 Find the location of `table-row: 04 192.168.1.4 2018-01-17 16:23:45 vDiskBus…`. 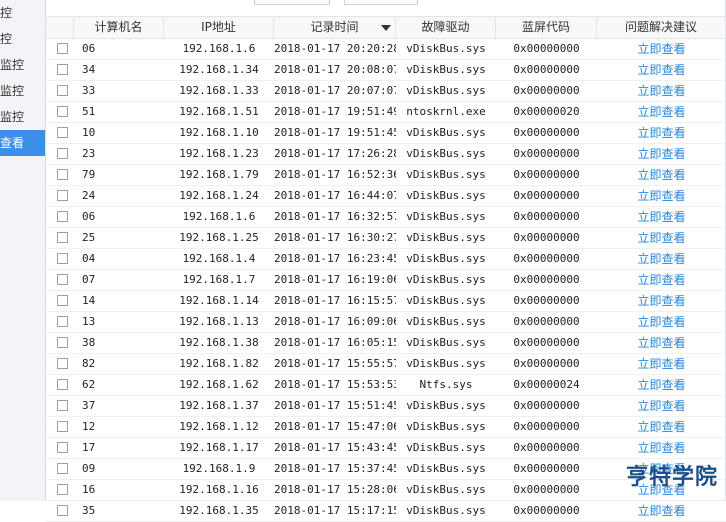

table-row: 04 192.168.1.4 2018-01-17 16:23:45 vDiskBus… is located at coordinates (386, 259).